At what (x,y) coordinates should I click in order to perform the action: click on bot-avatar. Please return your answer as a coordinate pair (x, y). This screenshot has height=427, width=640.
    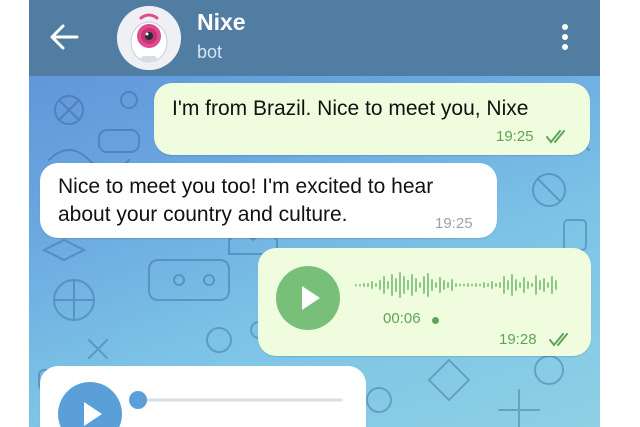
    Looking at the image, I should click on (149, 38).